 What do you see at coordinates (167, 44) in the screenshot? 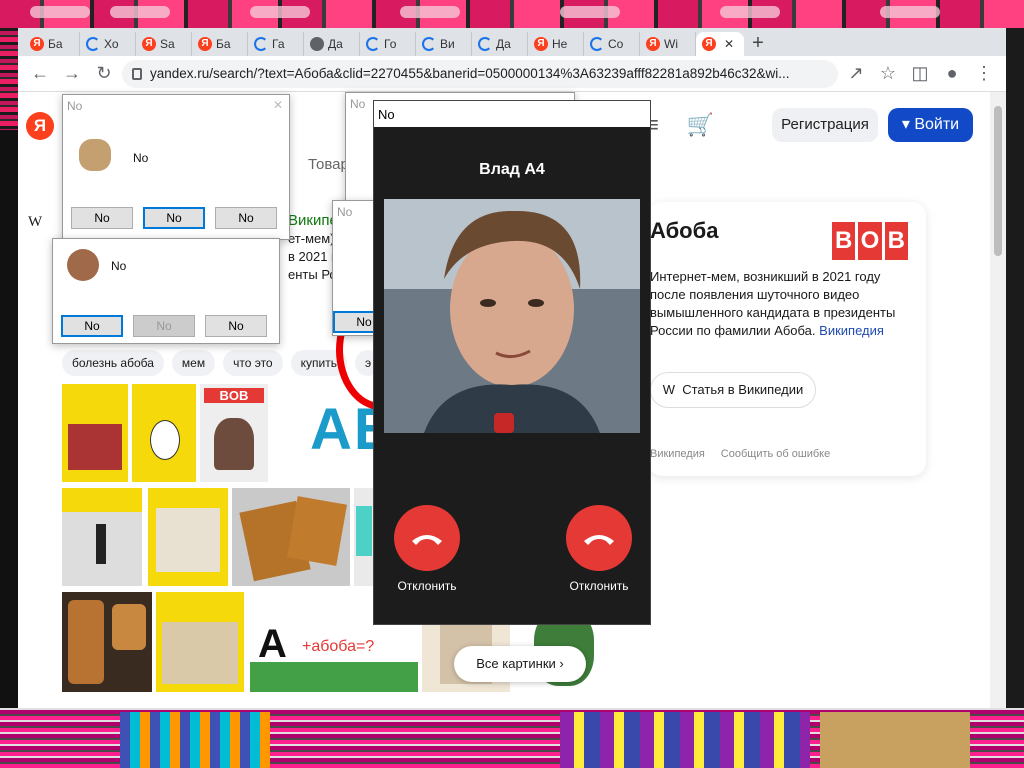
I see `tab-label: Sa` at bounding box center [167, 44].